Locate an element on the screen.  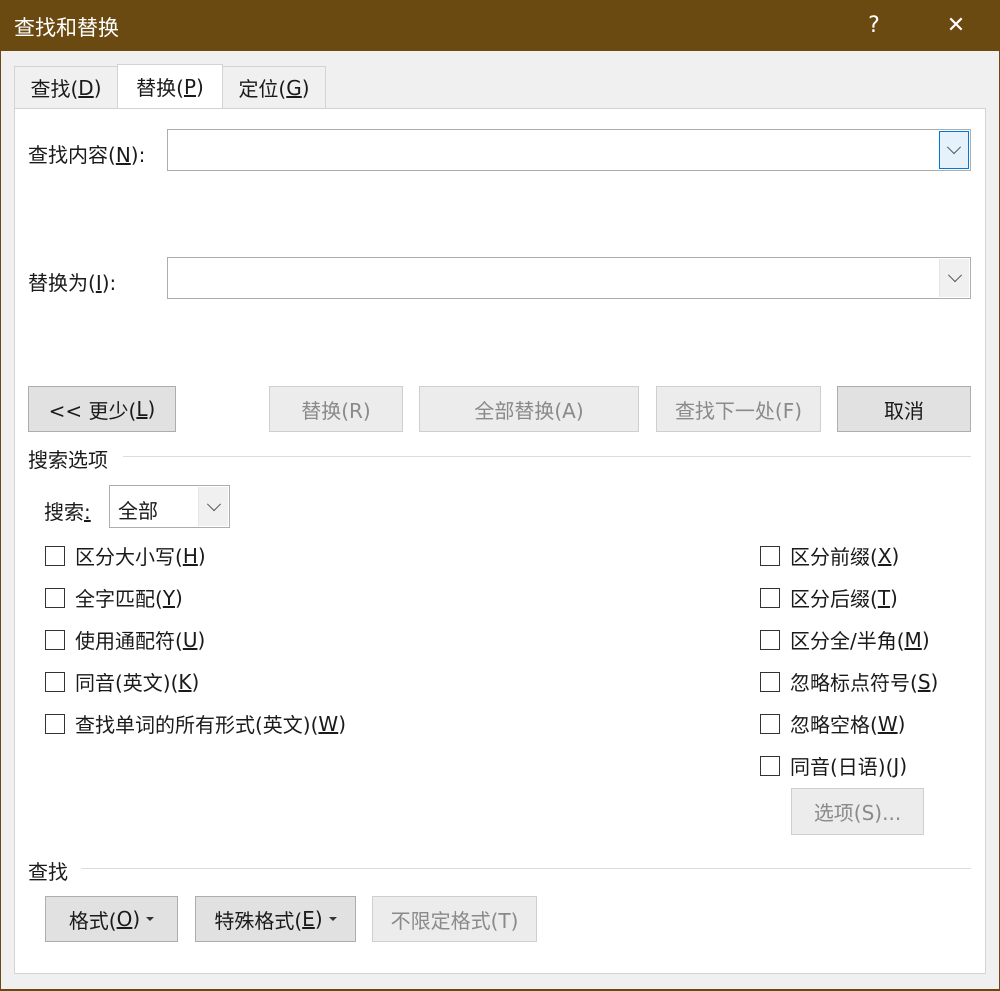
search-direction-value: 全部 is located at coordinates (138, 511).